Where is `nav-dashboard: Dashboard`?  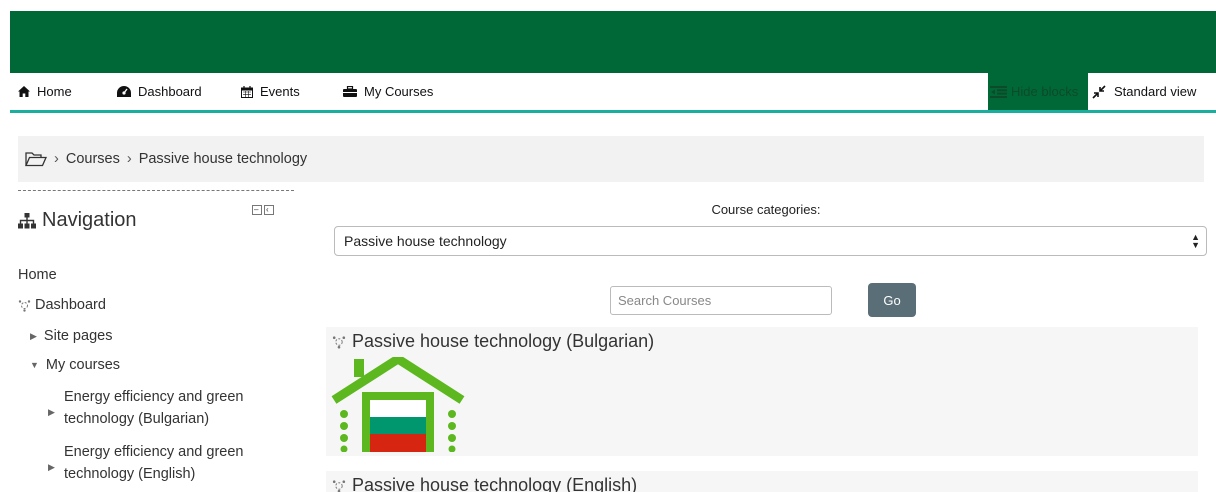 nav-dashboard: Dashboard is located at coordinates (159, 91).